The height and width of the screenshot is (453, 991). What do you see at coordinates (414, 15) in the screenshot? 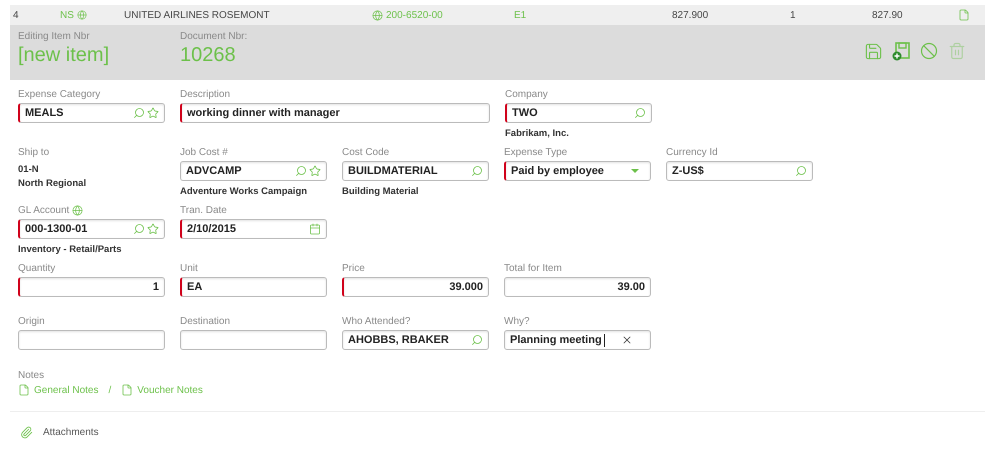
I see `row-cell: 200-6520-00` at bounding box center [414, 15].